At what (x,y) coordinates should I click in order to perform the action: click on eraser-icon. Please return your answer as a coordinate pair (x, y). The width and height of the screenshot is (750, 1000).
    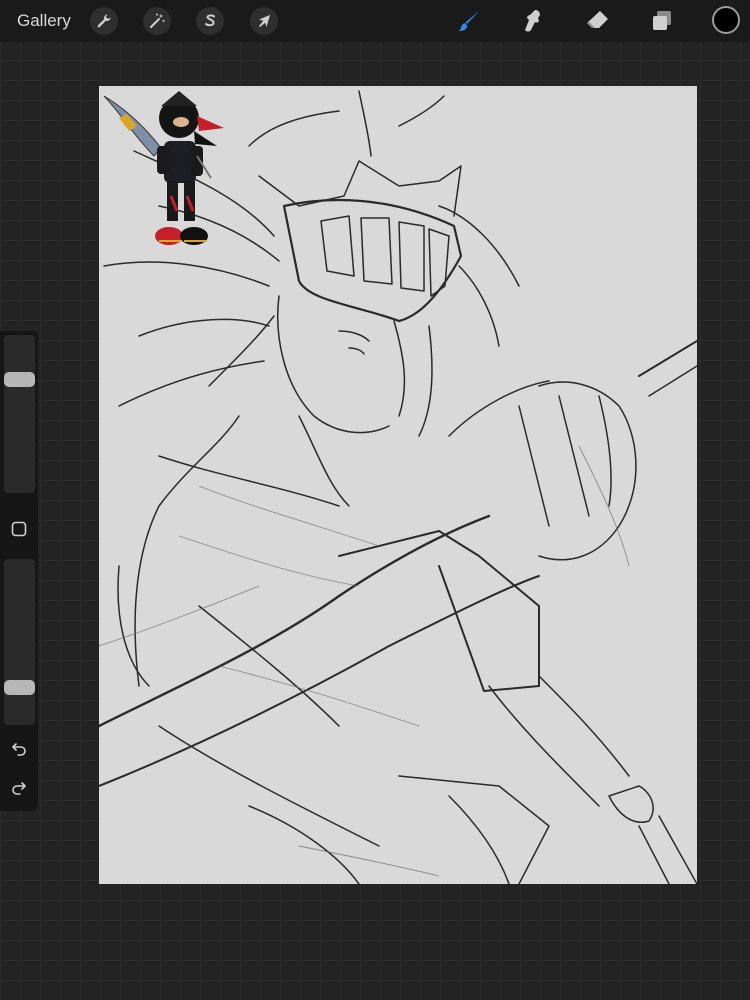
    Looking at the image, I should click on (597, 19).